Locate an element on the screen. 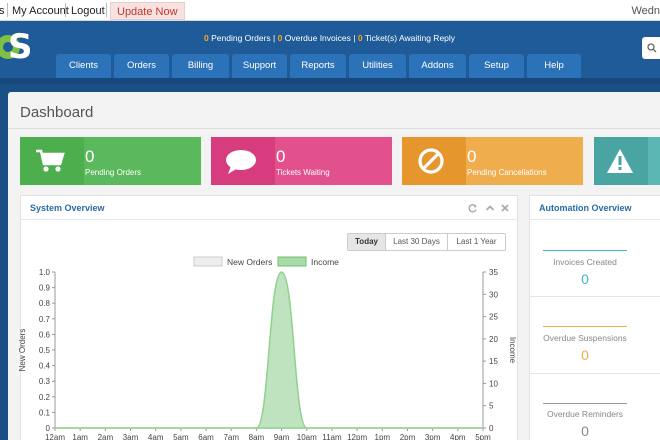  refresh-icon is located at coordinates (473, 208).